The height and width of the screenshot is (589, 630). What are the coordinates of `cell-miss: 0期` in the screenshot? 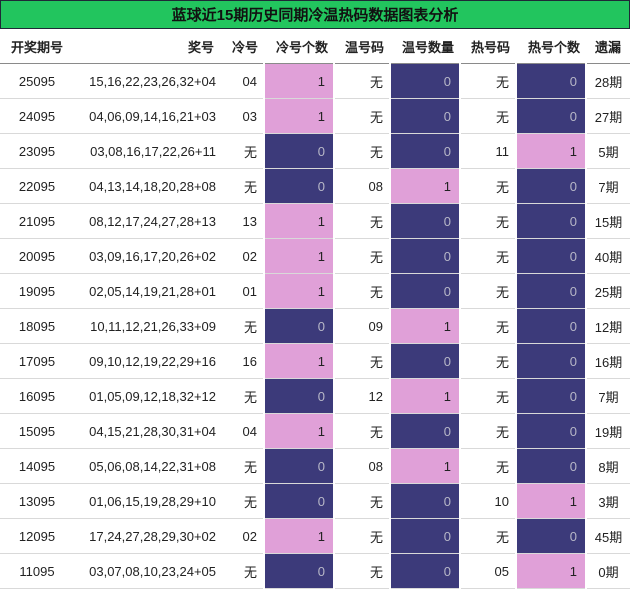 It's located at (608, 571).